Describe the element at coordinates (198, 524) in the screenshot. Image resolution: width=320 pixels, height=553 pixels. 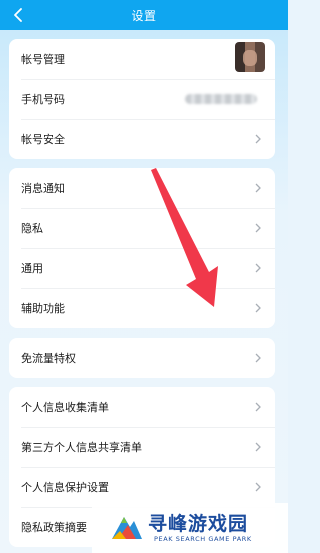
I see `watermark-text-cn: 寻峰游戏园` at that location.